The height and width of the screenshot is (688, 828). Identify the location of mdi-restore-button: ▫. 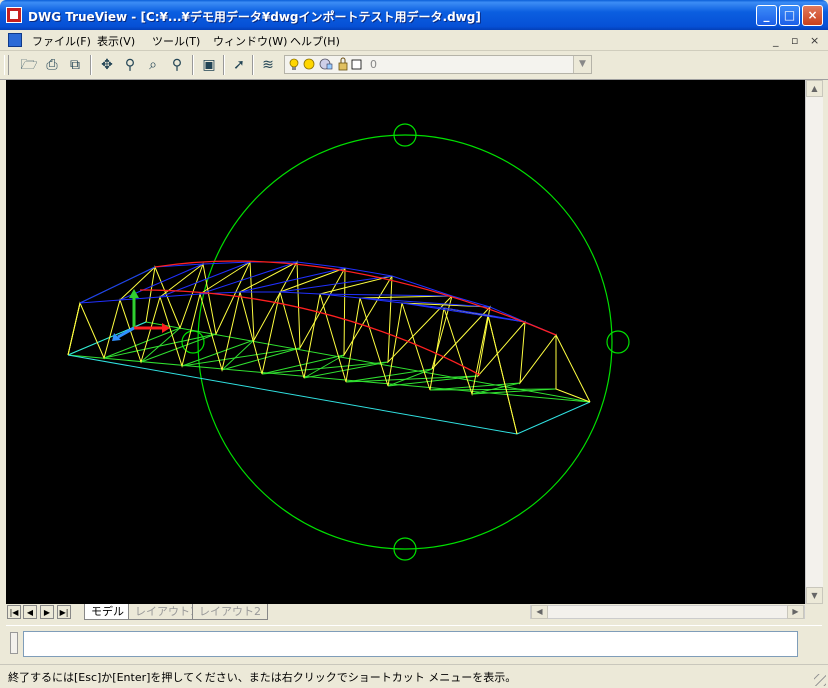
(794, 40).